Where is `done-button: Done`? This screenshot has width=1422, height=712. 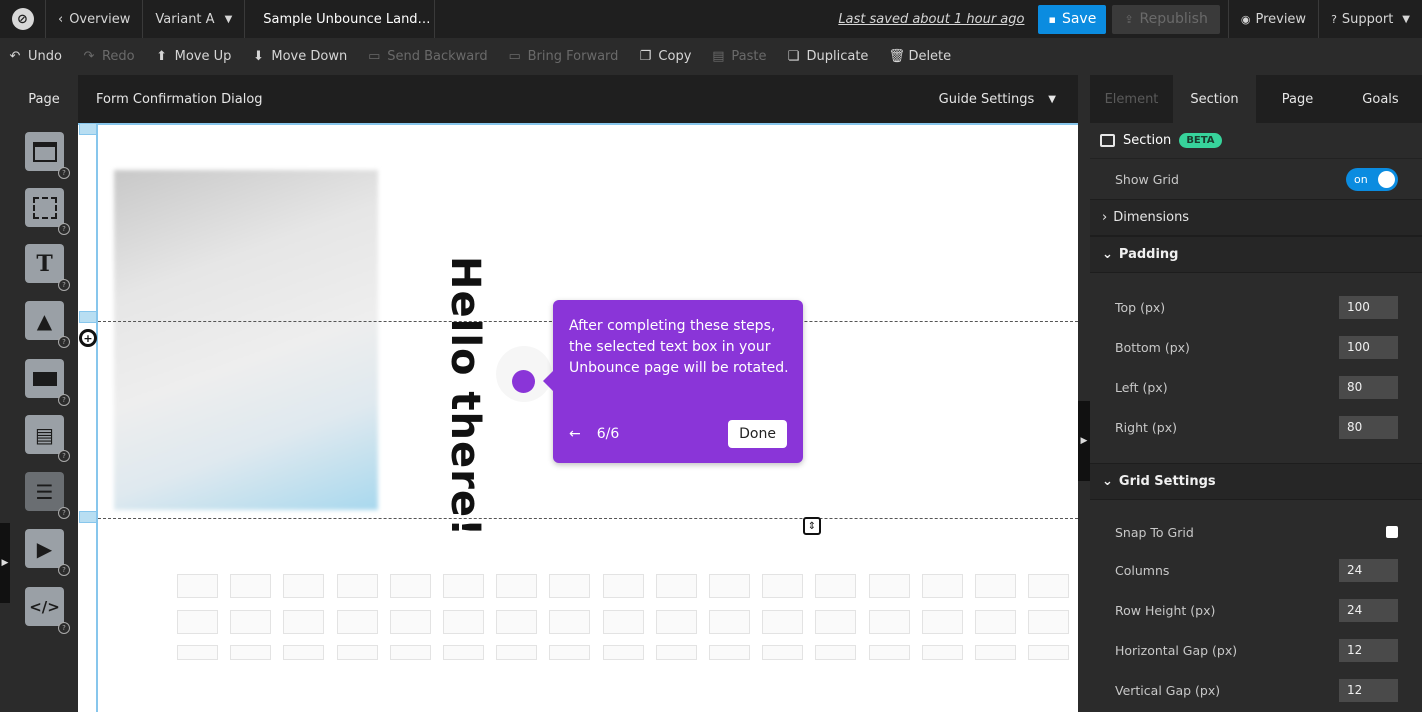 done-button: Done is located at coordinates (757, 434).